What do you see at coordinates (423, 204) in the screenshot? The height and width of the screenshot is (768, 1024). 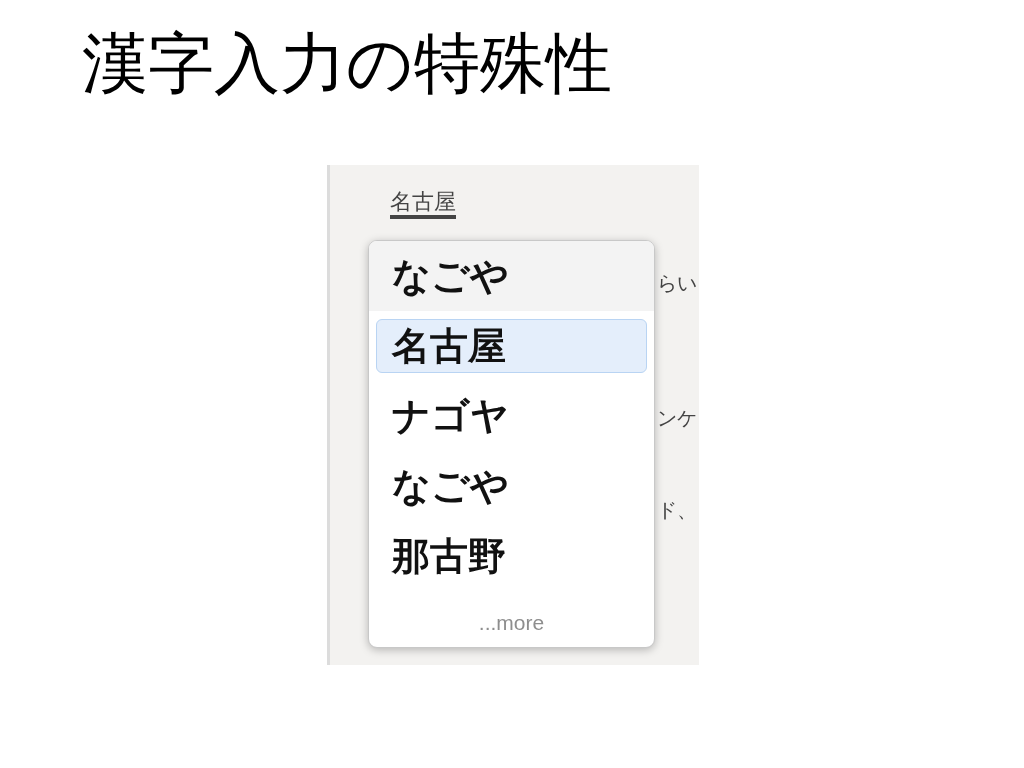 I see `composing-text: 名古屋` at bounding box center [423, 204].